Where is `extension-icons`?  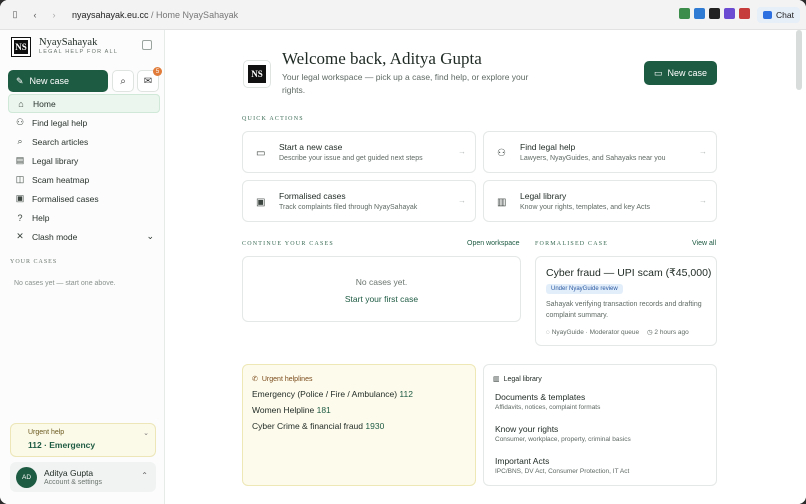
extension-icons is located at coordinates (714, 13).